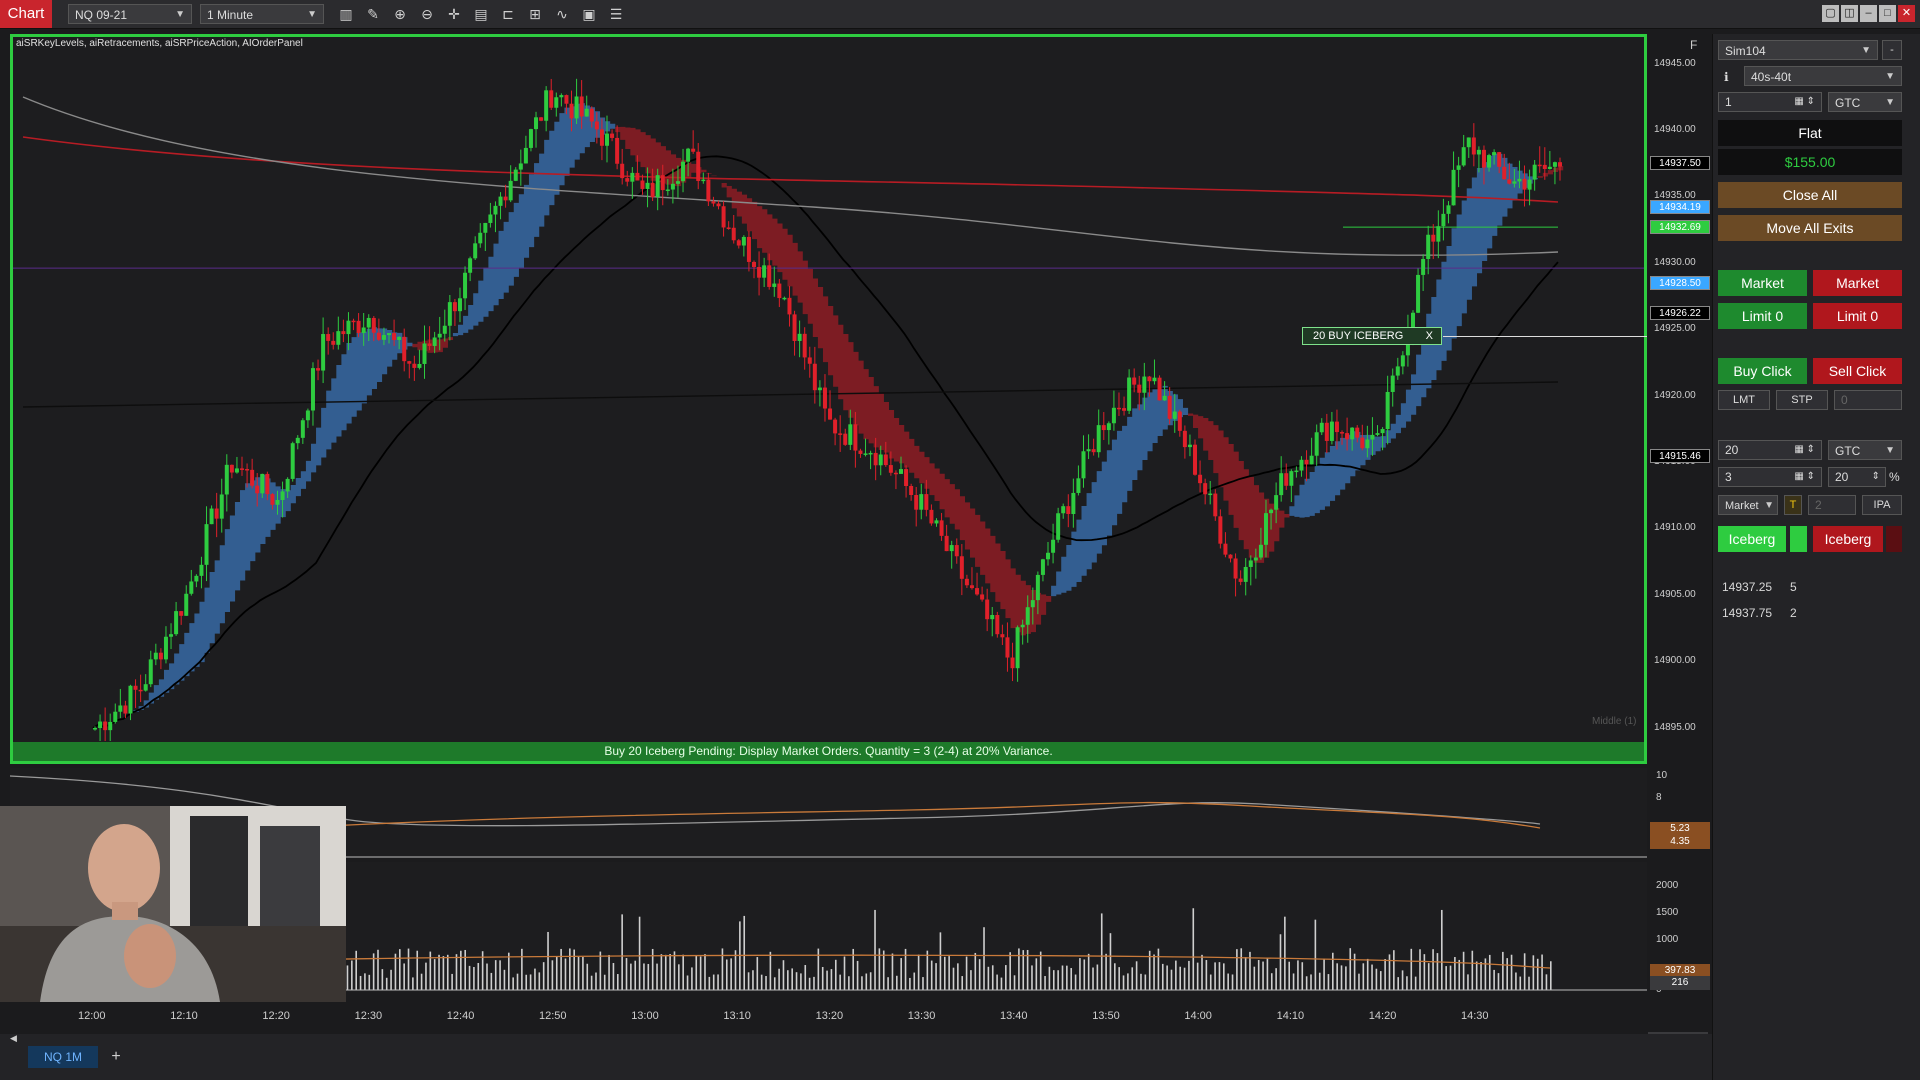 The image size is (1920, 1080). What do you see at coordinates (915, 815) in the screenshot?
I see `osc-line-orange` at bounding box center [915, 815].